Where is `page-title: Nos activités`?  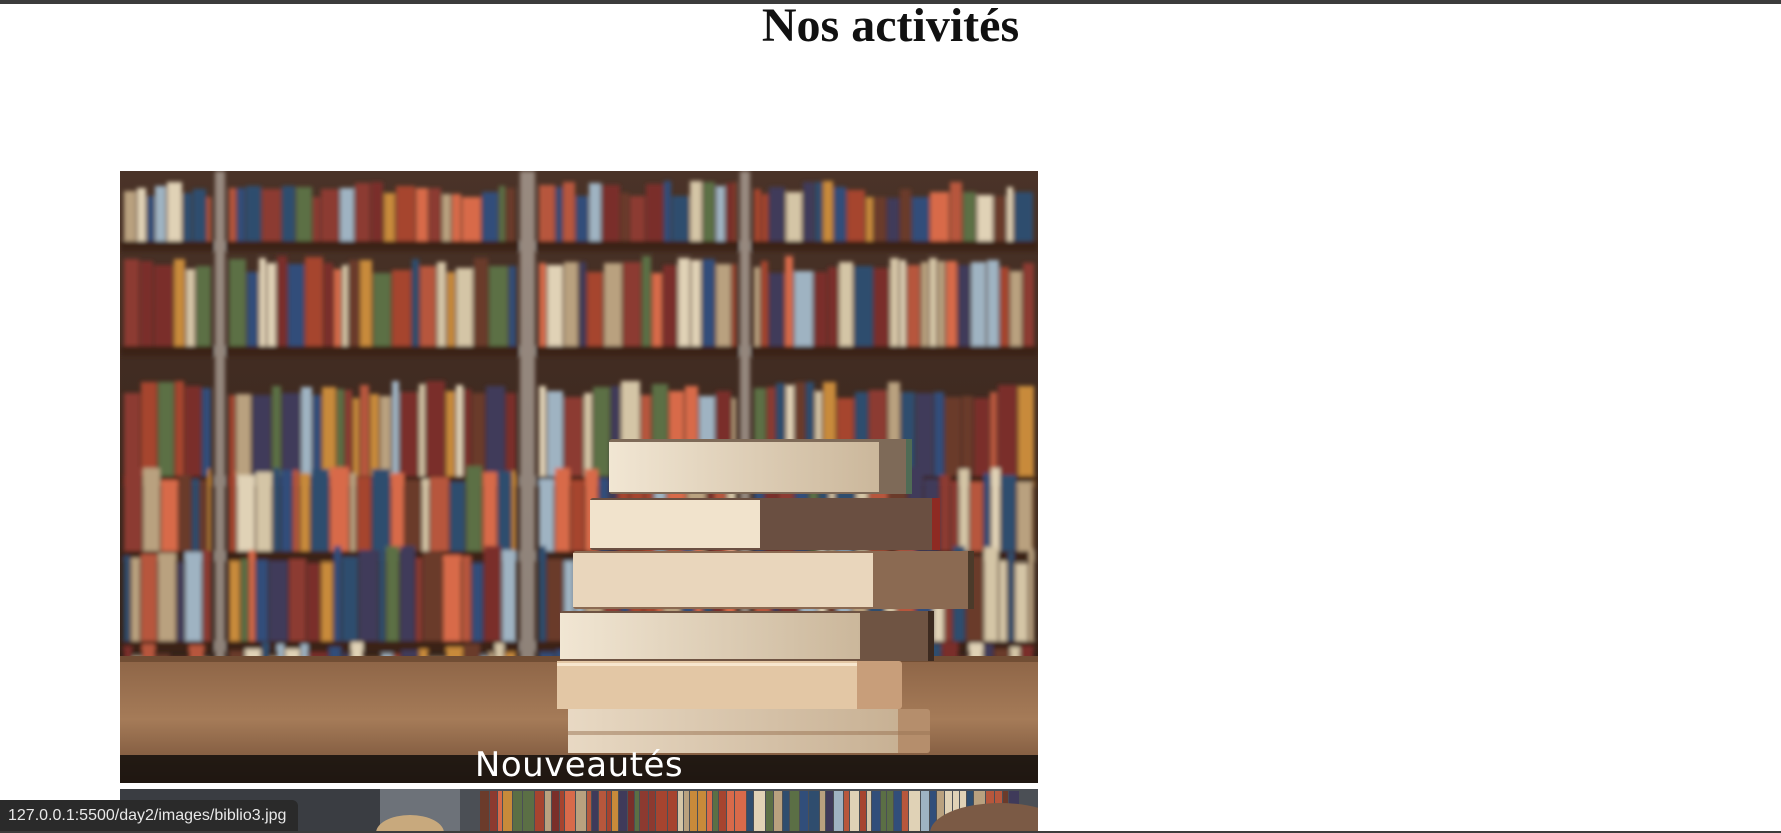
page-title: Nos activités is located at coordinates (890, 26).